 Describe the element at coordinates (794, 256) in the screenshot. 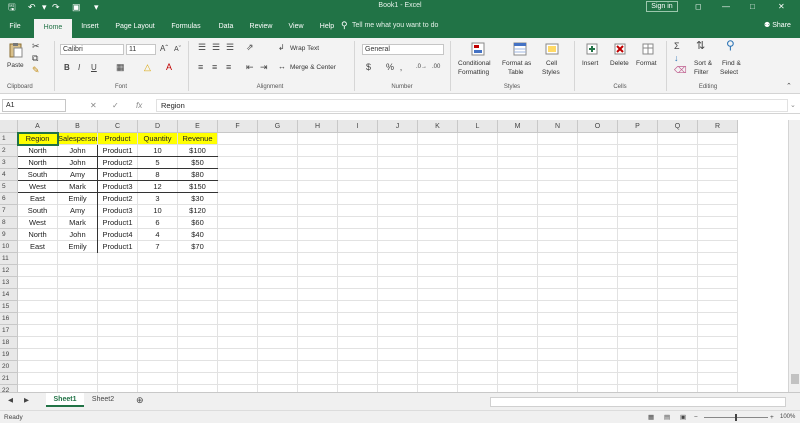

I see `vertical-scrollbar` at that location.